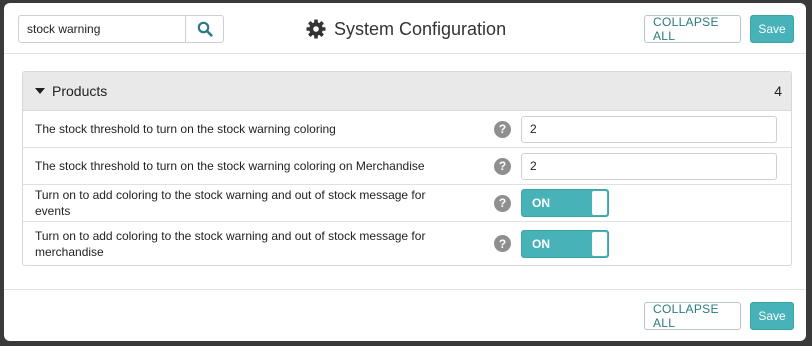 The height and width of the screenshot is (346, 812). Describe the element at coordinates (80, 91) in the screenshot. I see `section-title: Products` at that location.